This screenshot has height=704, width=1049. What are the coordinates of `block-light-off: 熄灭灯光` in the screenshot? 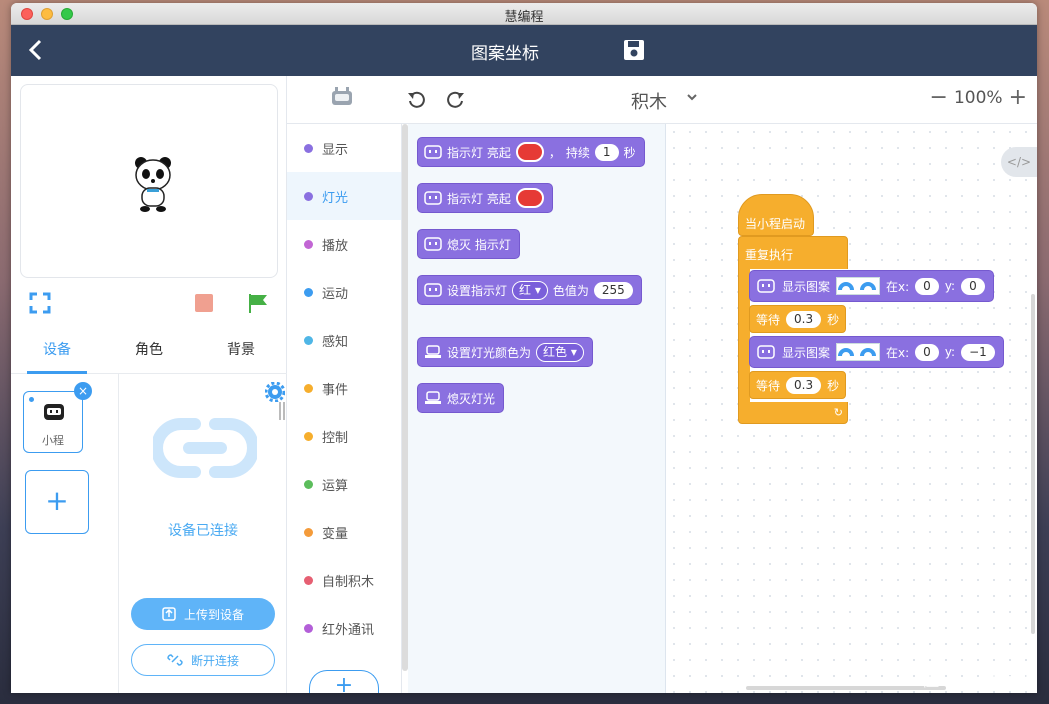 It's located at (461, 398).